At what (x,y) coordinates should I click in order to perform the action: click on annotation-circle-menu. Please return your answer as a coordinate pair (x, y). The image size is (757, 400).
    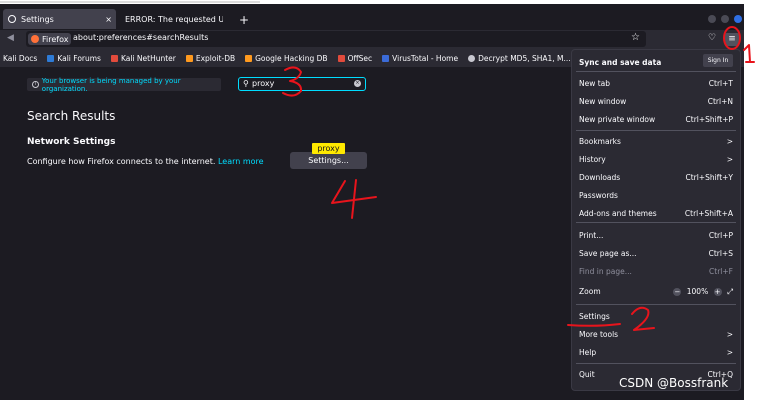
    Looking at the image, I should click on (732, 38).